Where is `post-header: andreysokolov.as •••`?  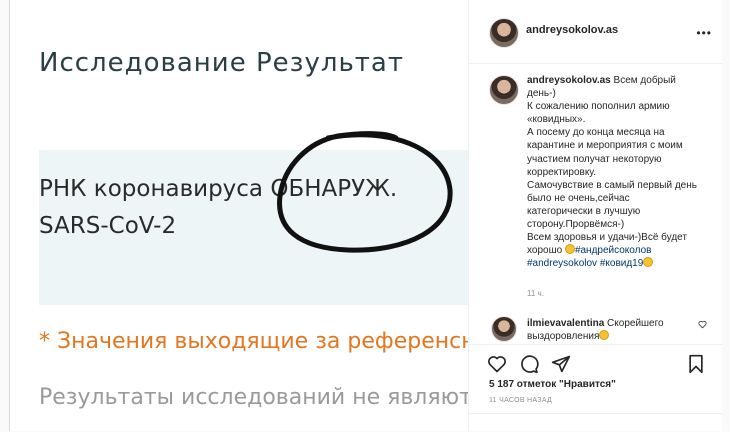
post-header: andreysokolov.as ••• is located at coordinates (595, 32).